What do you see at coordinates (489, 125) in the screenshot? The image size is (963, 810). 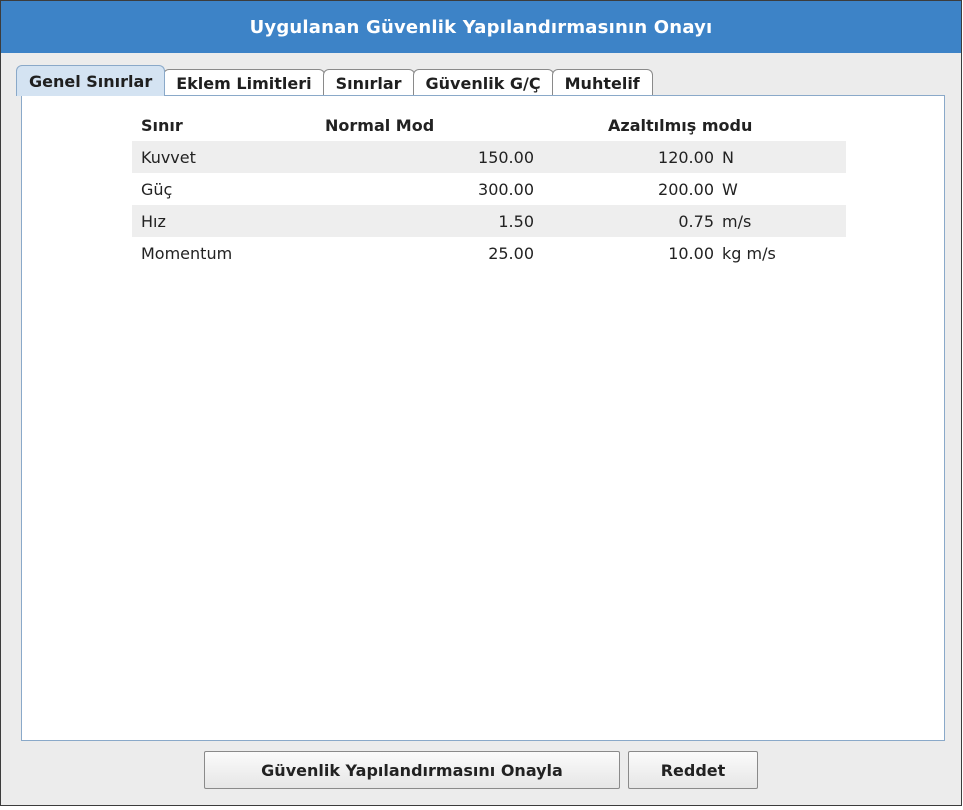 I see `table-header-row: Sınır Normal Mod Azaltılmış modu` at bounding box center [489, 125].